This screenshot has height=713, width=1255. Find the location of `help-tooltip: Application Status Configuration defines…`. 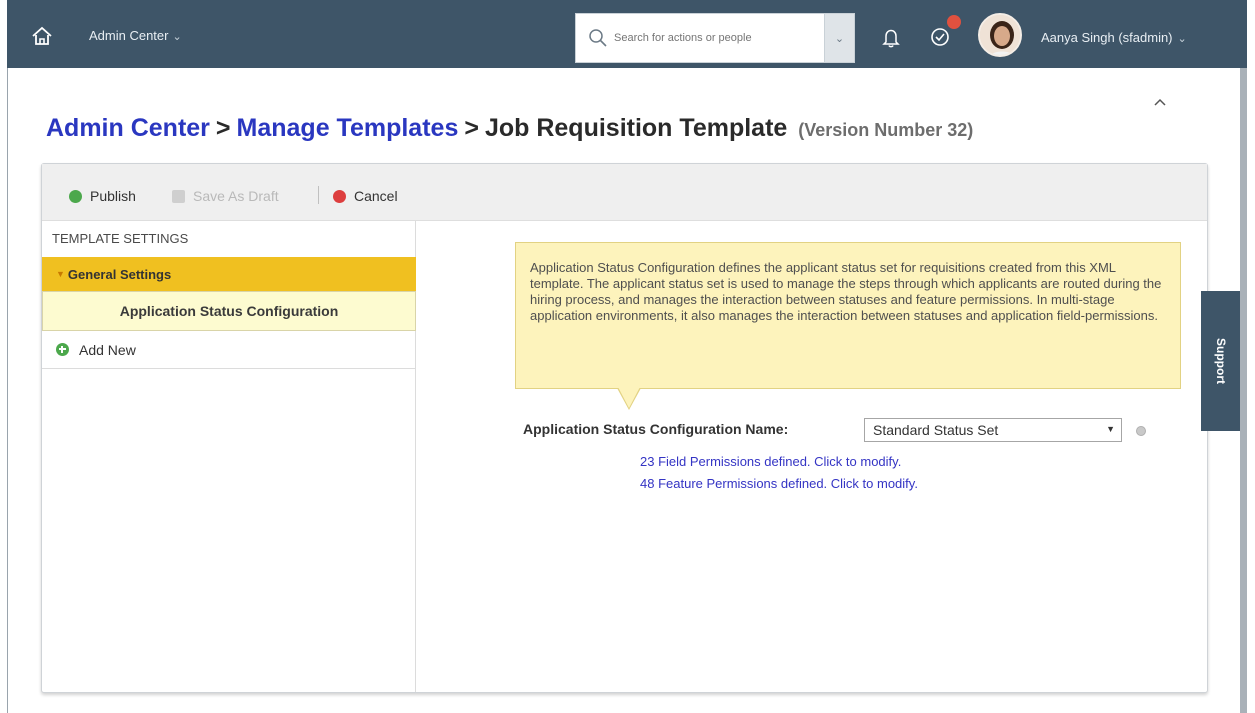

help-tooltip: Application Status Configuration defines… is located at coordinates (848, 315).